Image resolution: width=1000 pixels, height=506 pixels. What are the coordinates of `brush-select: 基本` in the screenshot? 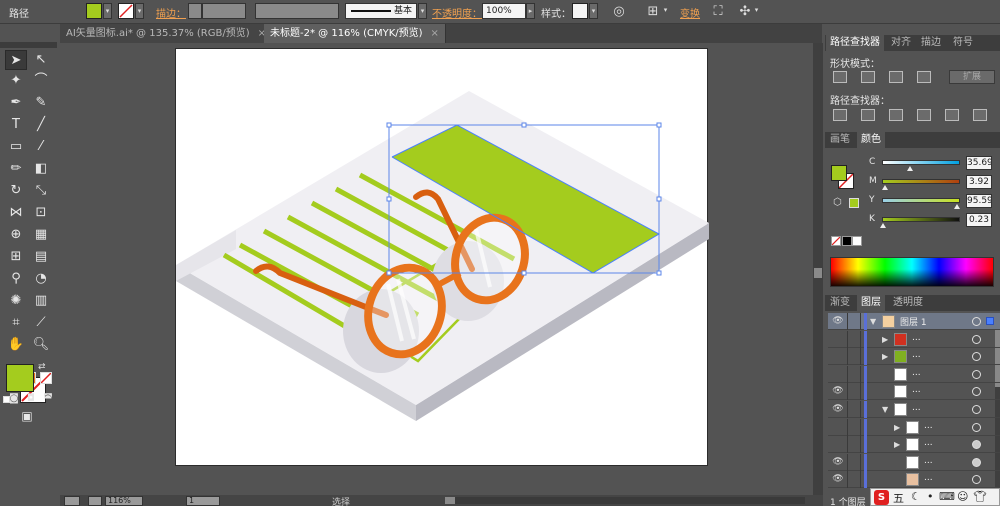 It's located at (381, 11).